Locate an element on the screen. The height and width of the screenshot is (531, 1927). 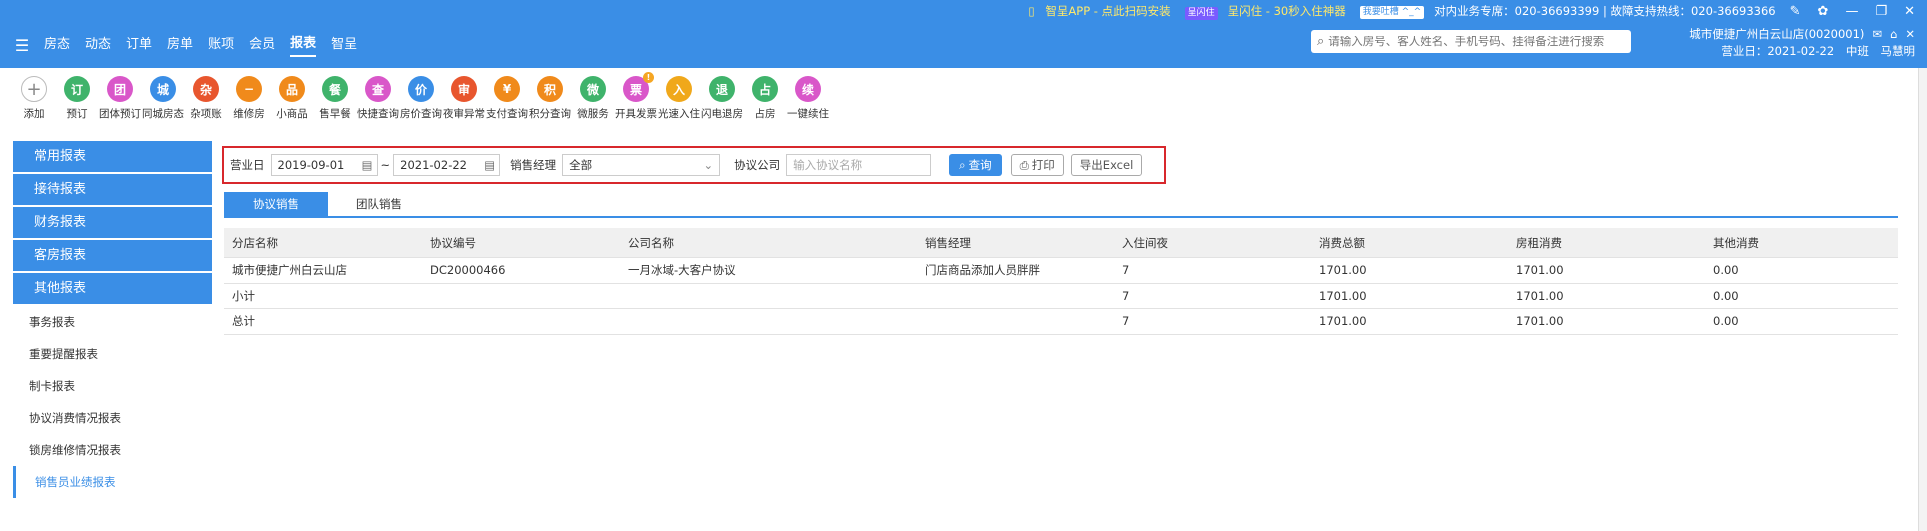
toolbar-label: 小商品 is located at coordinates (292, 114).